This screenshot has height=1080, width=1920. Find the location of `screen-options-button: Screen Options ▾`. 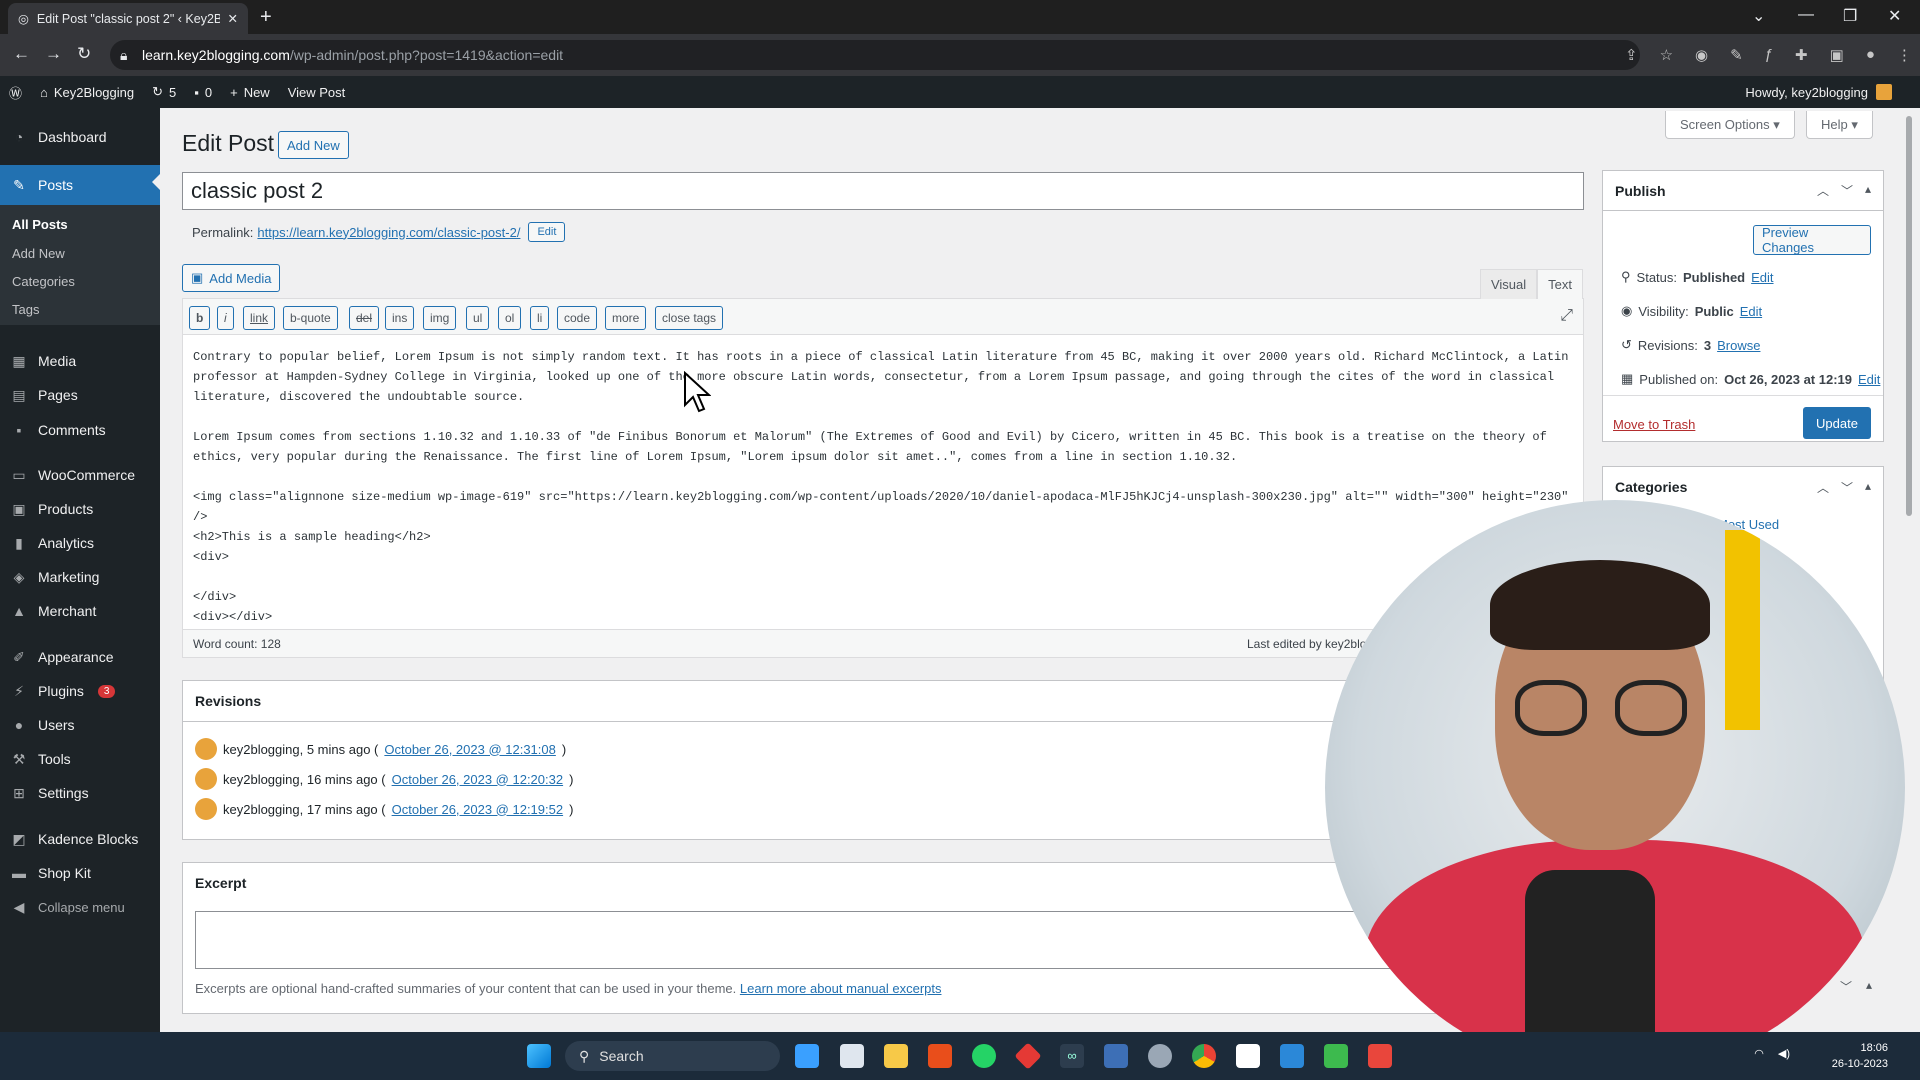

screen-options-button: Screen Options ▾ is located at coordinates (1730, 125).